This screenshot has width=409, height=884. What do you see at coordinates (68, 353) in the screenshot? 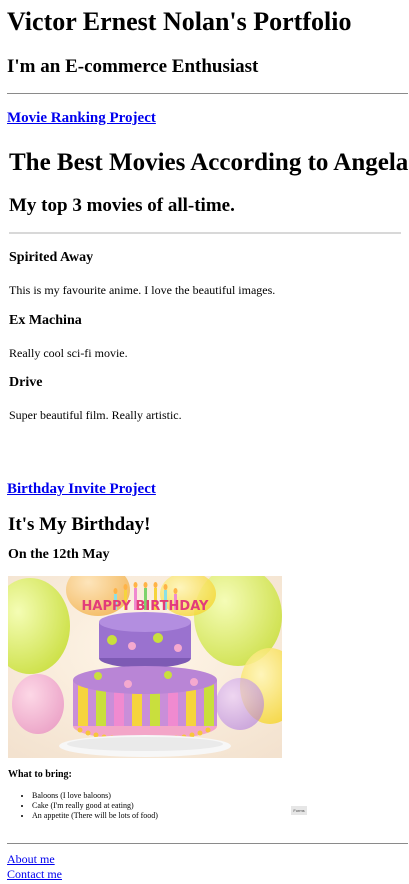
I see `movie-description: Really cool sci-fi movie.` at bounding box center [68, 353].